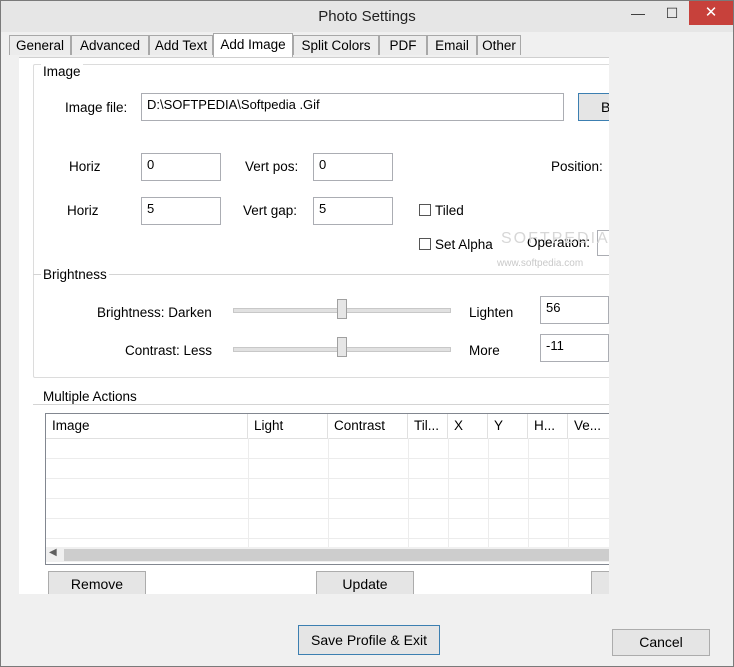 The image size is (734, 667). What do you see at coordinates (110, 45) in the screenshot?
I see `tab-advanced: Advanced` at bounding box center [110, 45].